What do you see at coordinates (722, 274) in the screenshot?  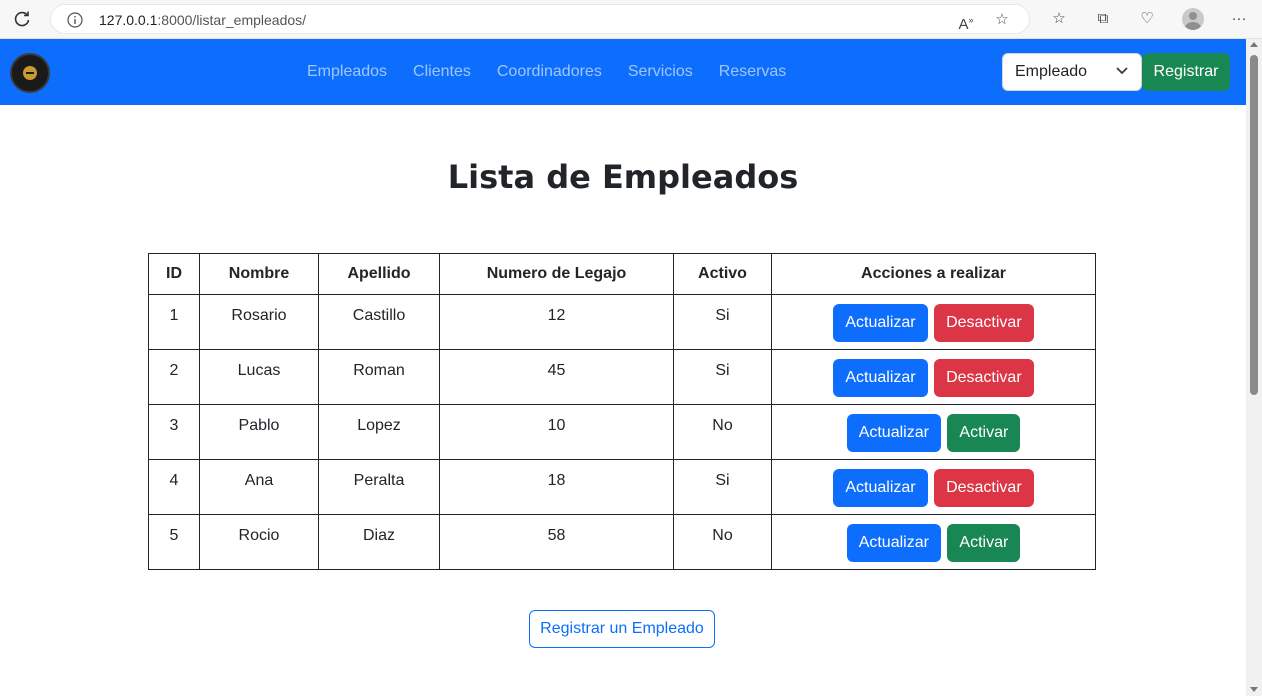 I see `header-activo: Activo` at bounding box center [722, 274].